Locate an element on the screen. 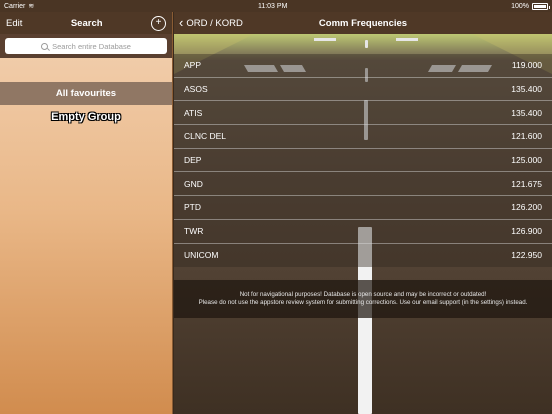 The image size is (552, 414). battery-icon is located at coordinates (541, 6).